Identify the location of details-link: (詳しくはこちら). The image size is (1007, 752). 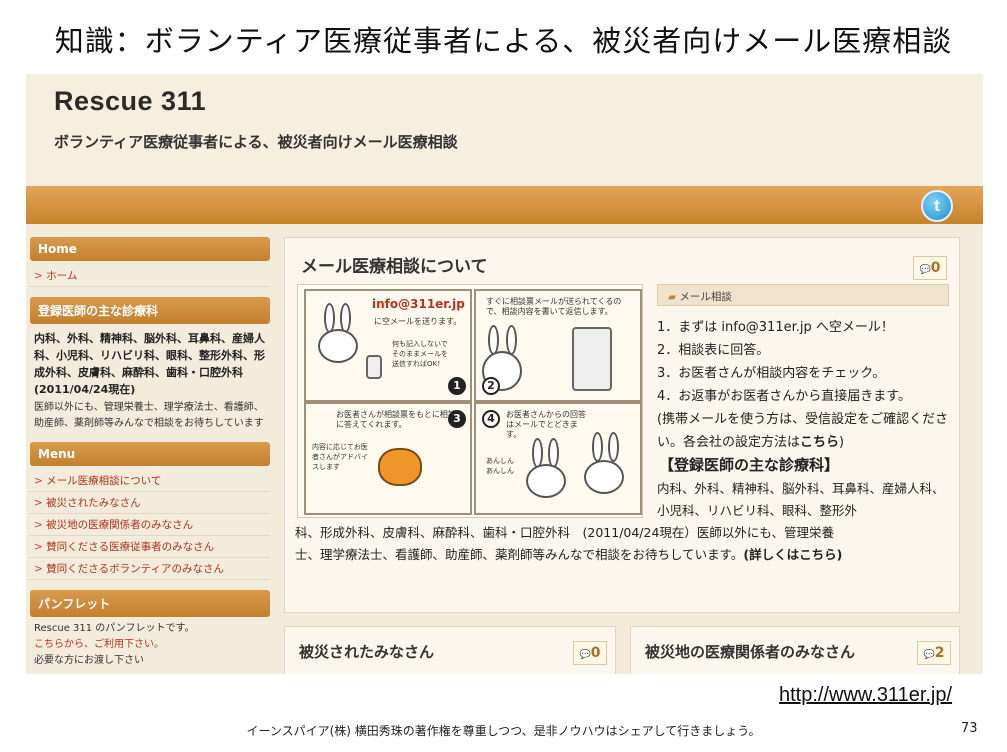
(792, 554).